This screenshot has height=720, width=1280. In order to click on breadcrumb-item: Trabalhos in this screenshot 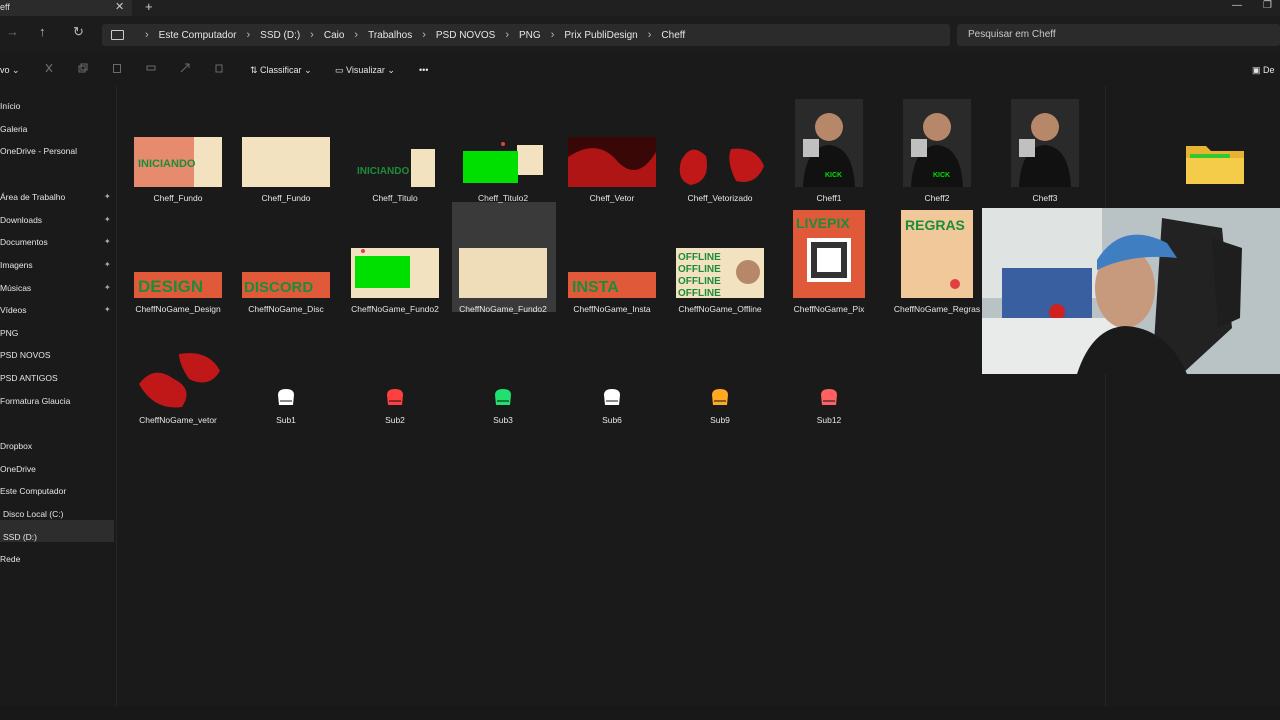, I will do `click(390, 35)`.